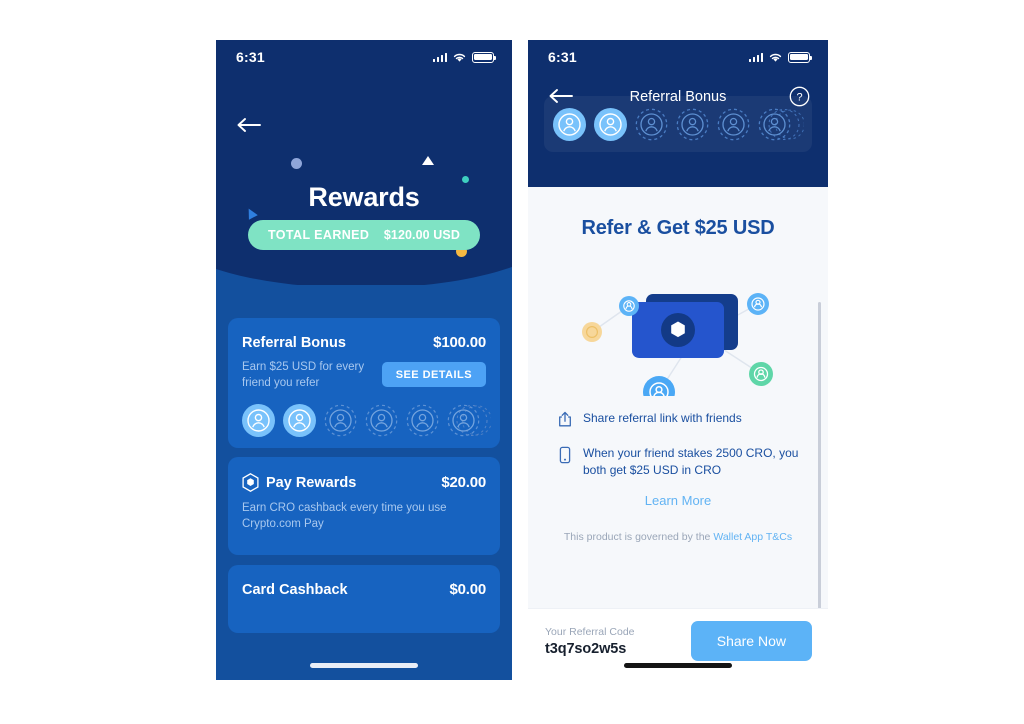 The image size is (1024, 724). I want to click on card-header-row: Pay Rewards $20.00, so click(364, 482).